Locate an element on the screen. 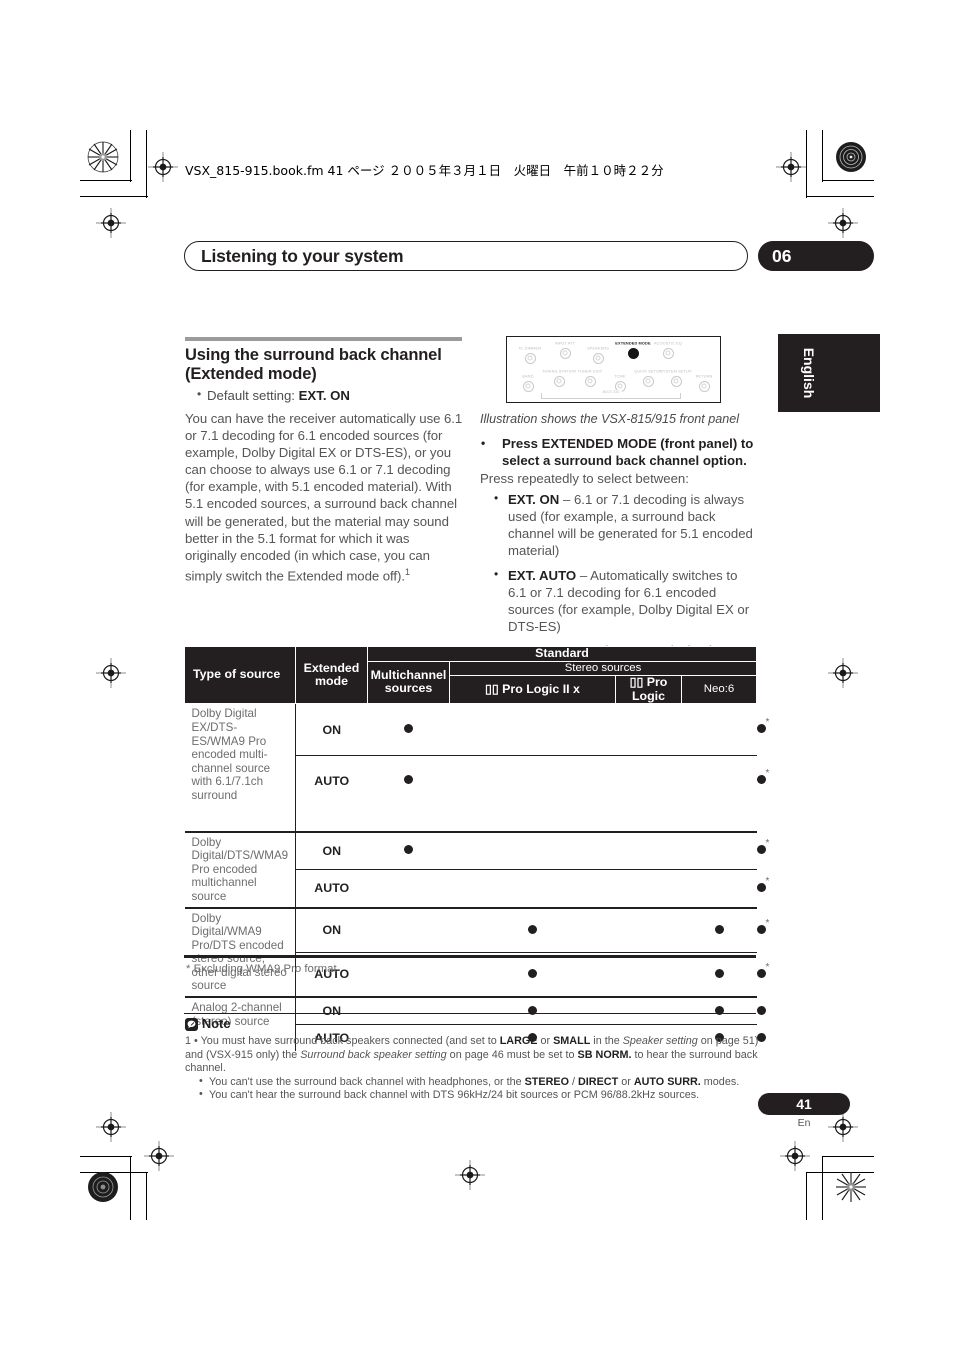 This screenshot has height=1351, width=954. crosshair-footer-center is located at coordinates (470, 1175).